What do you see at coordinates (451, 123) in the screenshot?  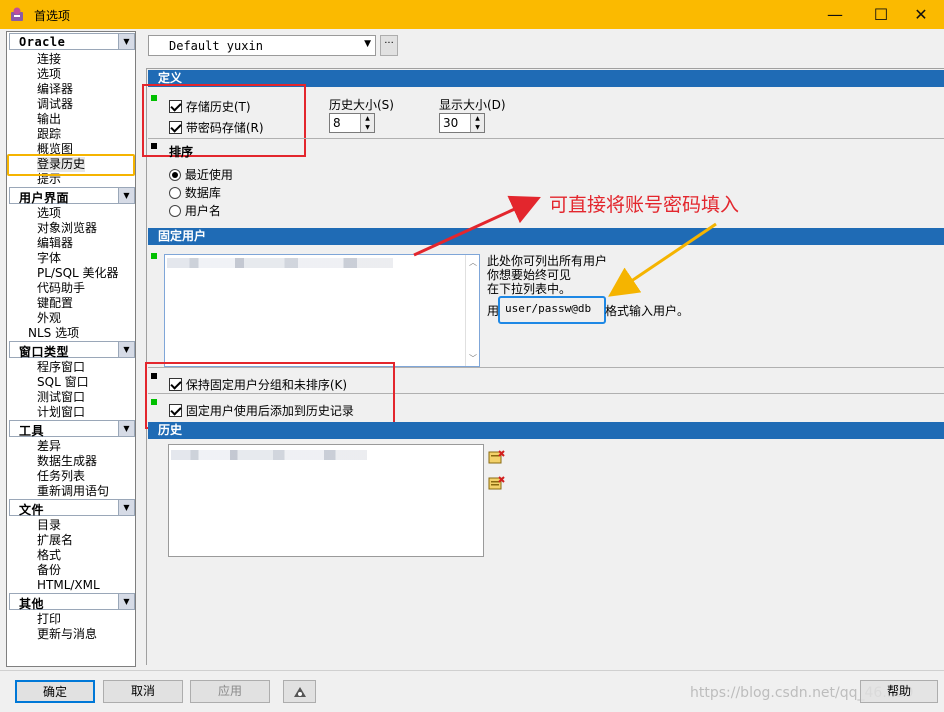 I see `display-size-value: 30` at bounding box center [451, 123].